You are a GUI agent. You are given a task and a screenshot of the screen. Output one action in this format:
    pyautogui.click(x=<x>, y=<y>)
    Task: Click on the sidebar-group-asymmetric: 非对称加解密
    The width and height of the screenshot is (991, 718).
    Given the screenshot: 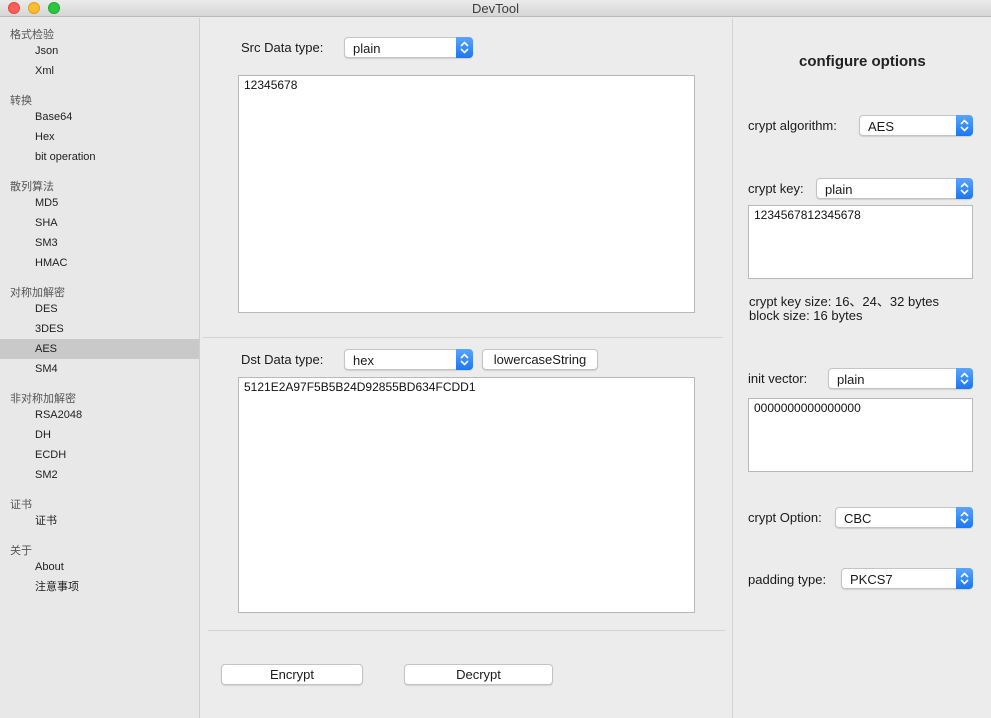 What is the action you would take?
    pyautogui.click(x=43, y=399)
    